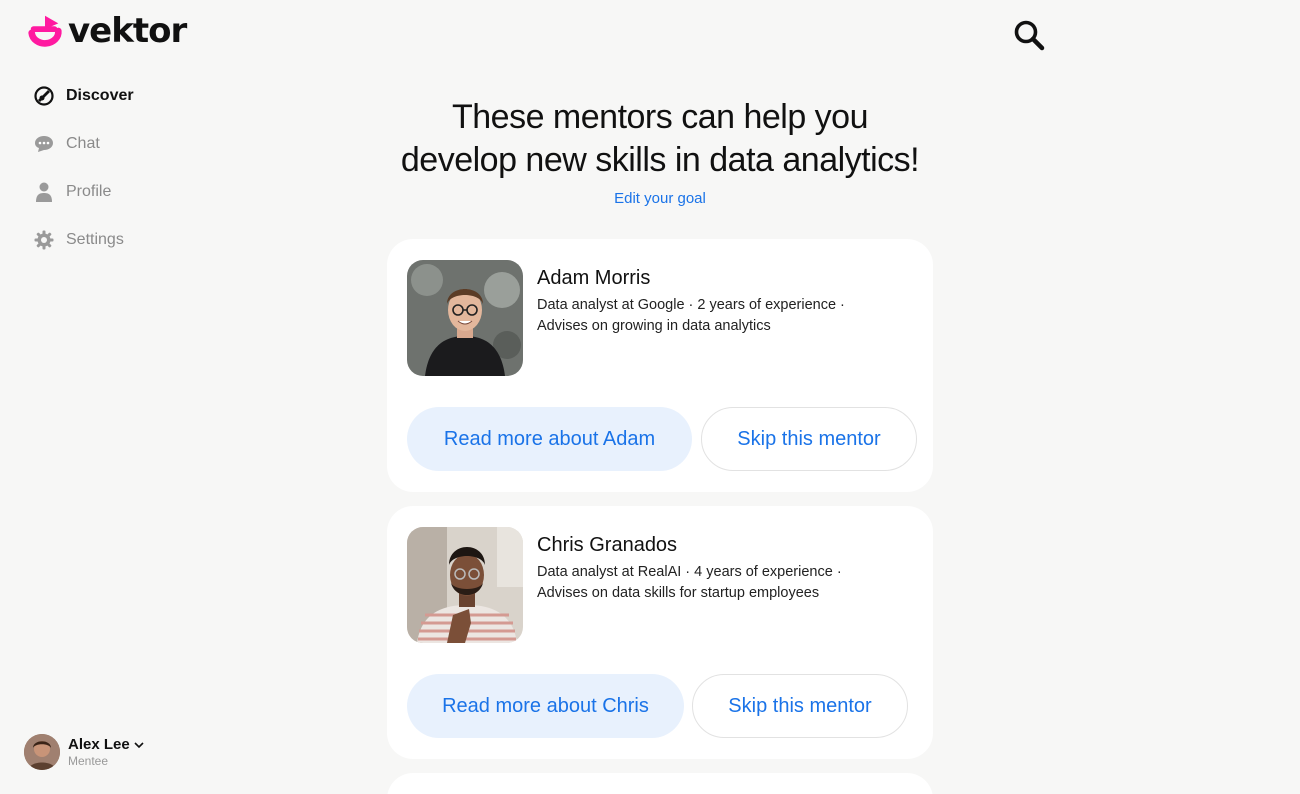 The height and width of the screenshot is (794, 1300). What do you see at coordinates (100, 95) in the screenshot?
I see `sidebar-item-label: Discover` at bounding box center [100, 95].